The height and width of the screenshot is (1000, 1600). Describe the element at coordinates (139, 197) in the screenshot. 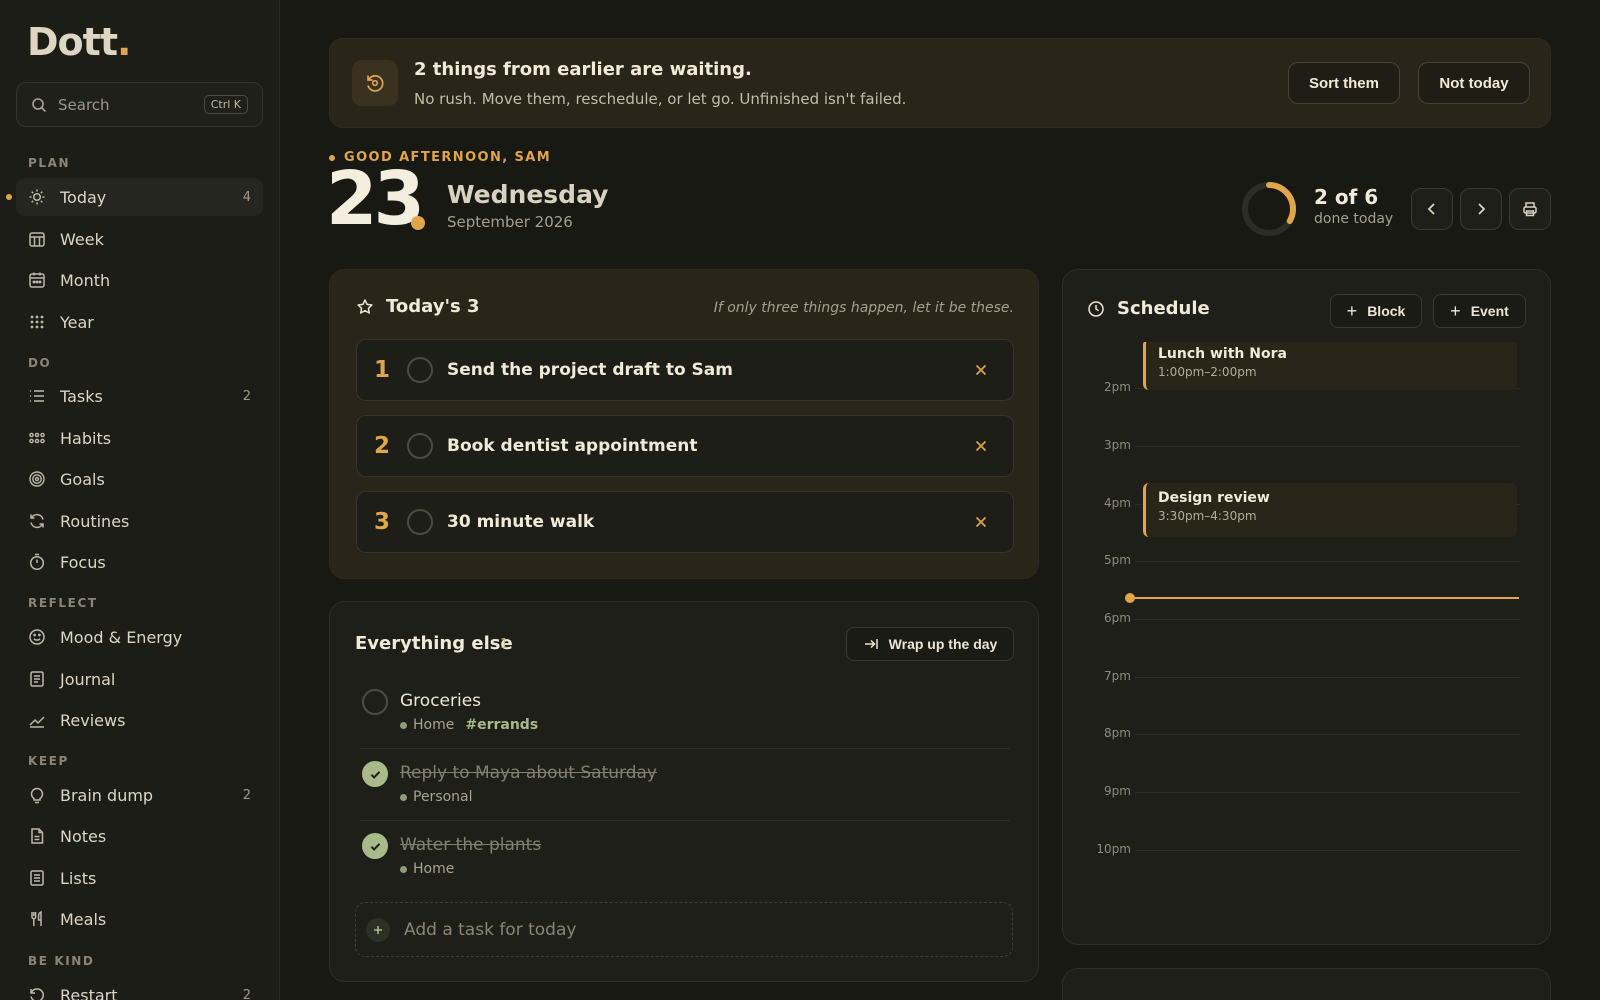

I see `sidebar-item-today: Today 4` at that location.